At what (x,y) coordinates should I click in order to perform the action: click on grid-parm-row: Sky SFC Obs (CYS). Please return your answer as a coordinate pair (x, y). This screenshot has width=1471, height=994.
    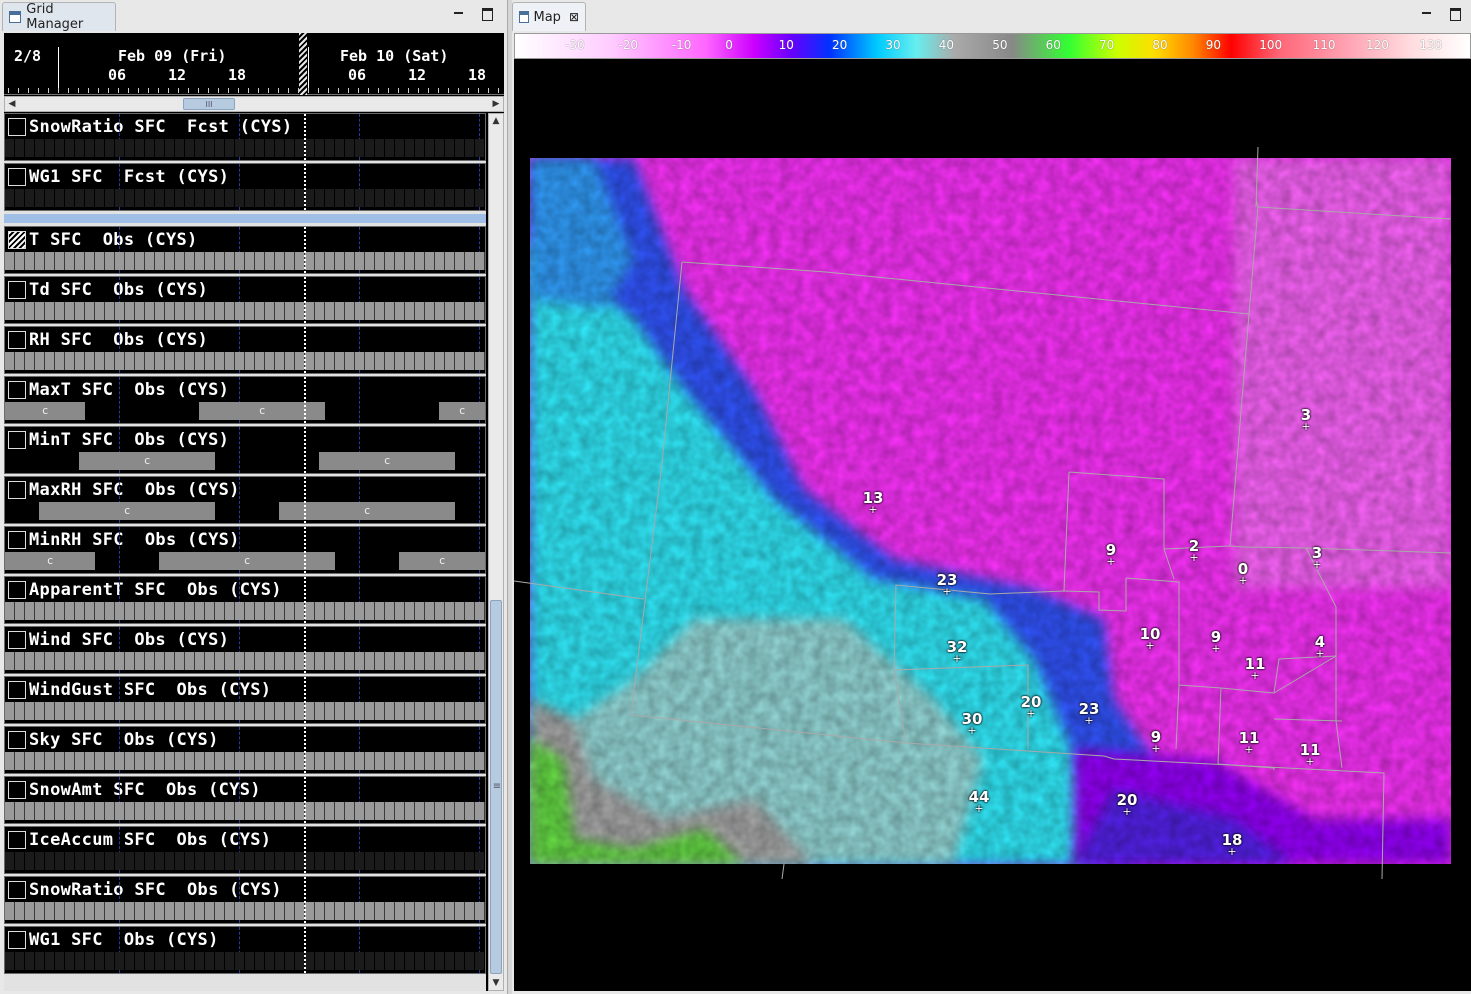
    Looking at the image, I should click on (245, 750).